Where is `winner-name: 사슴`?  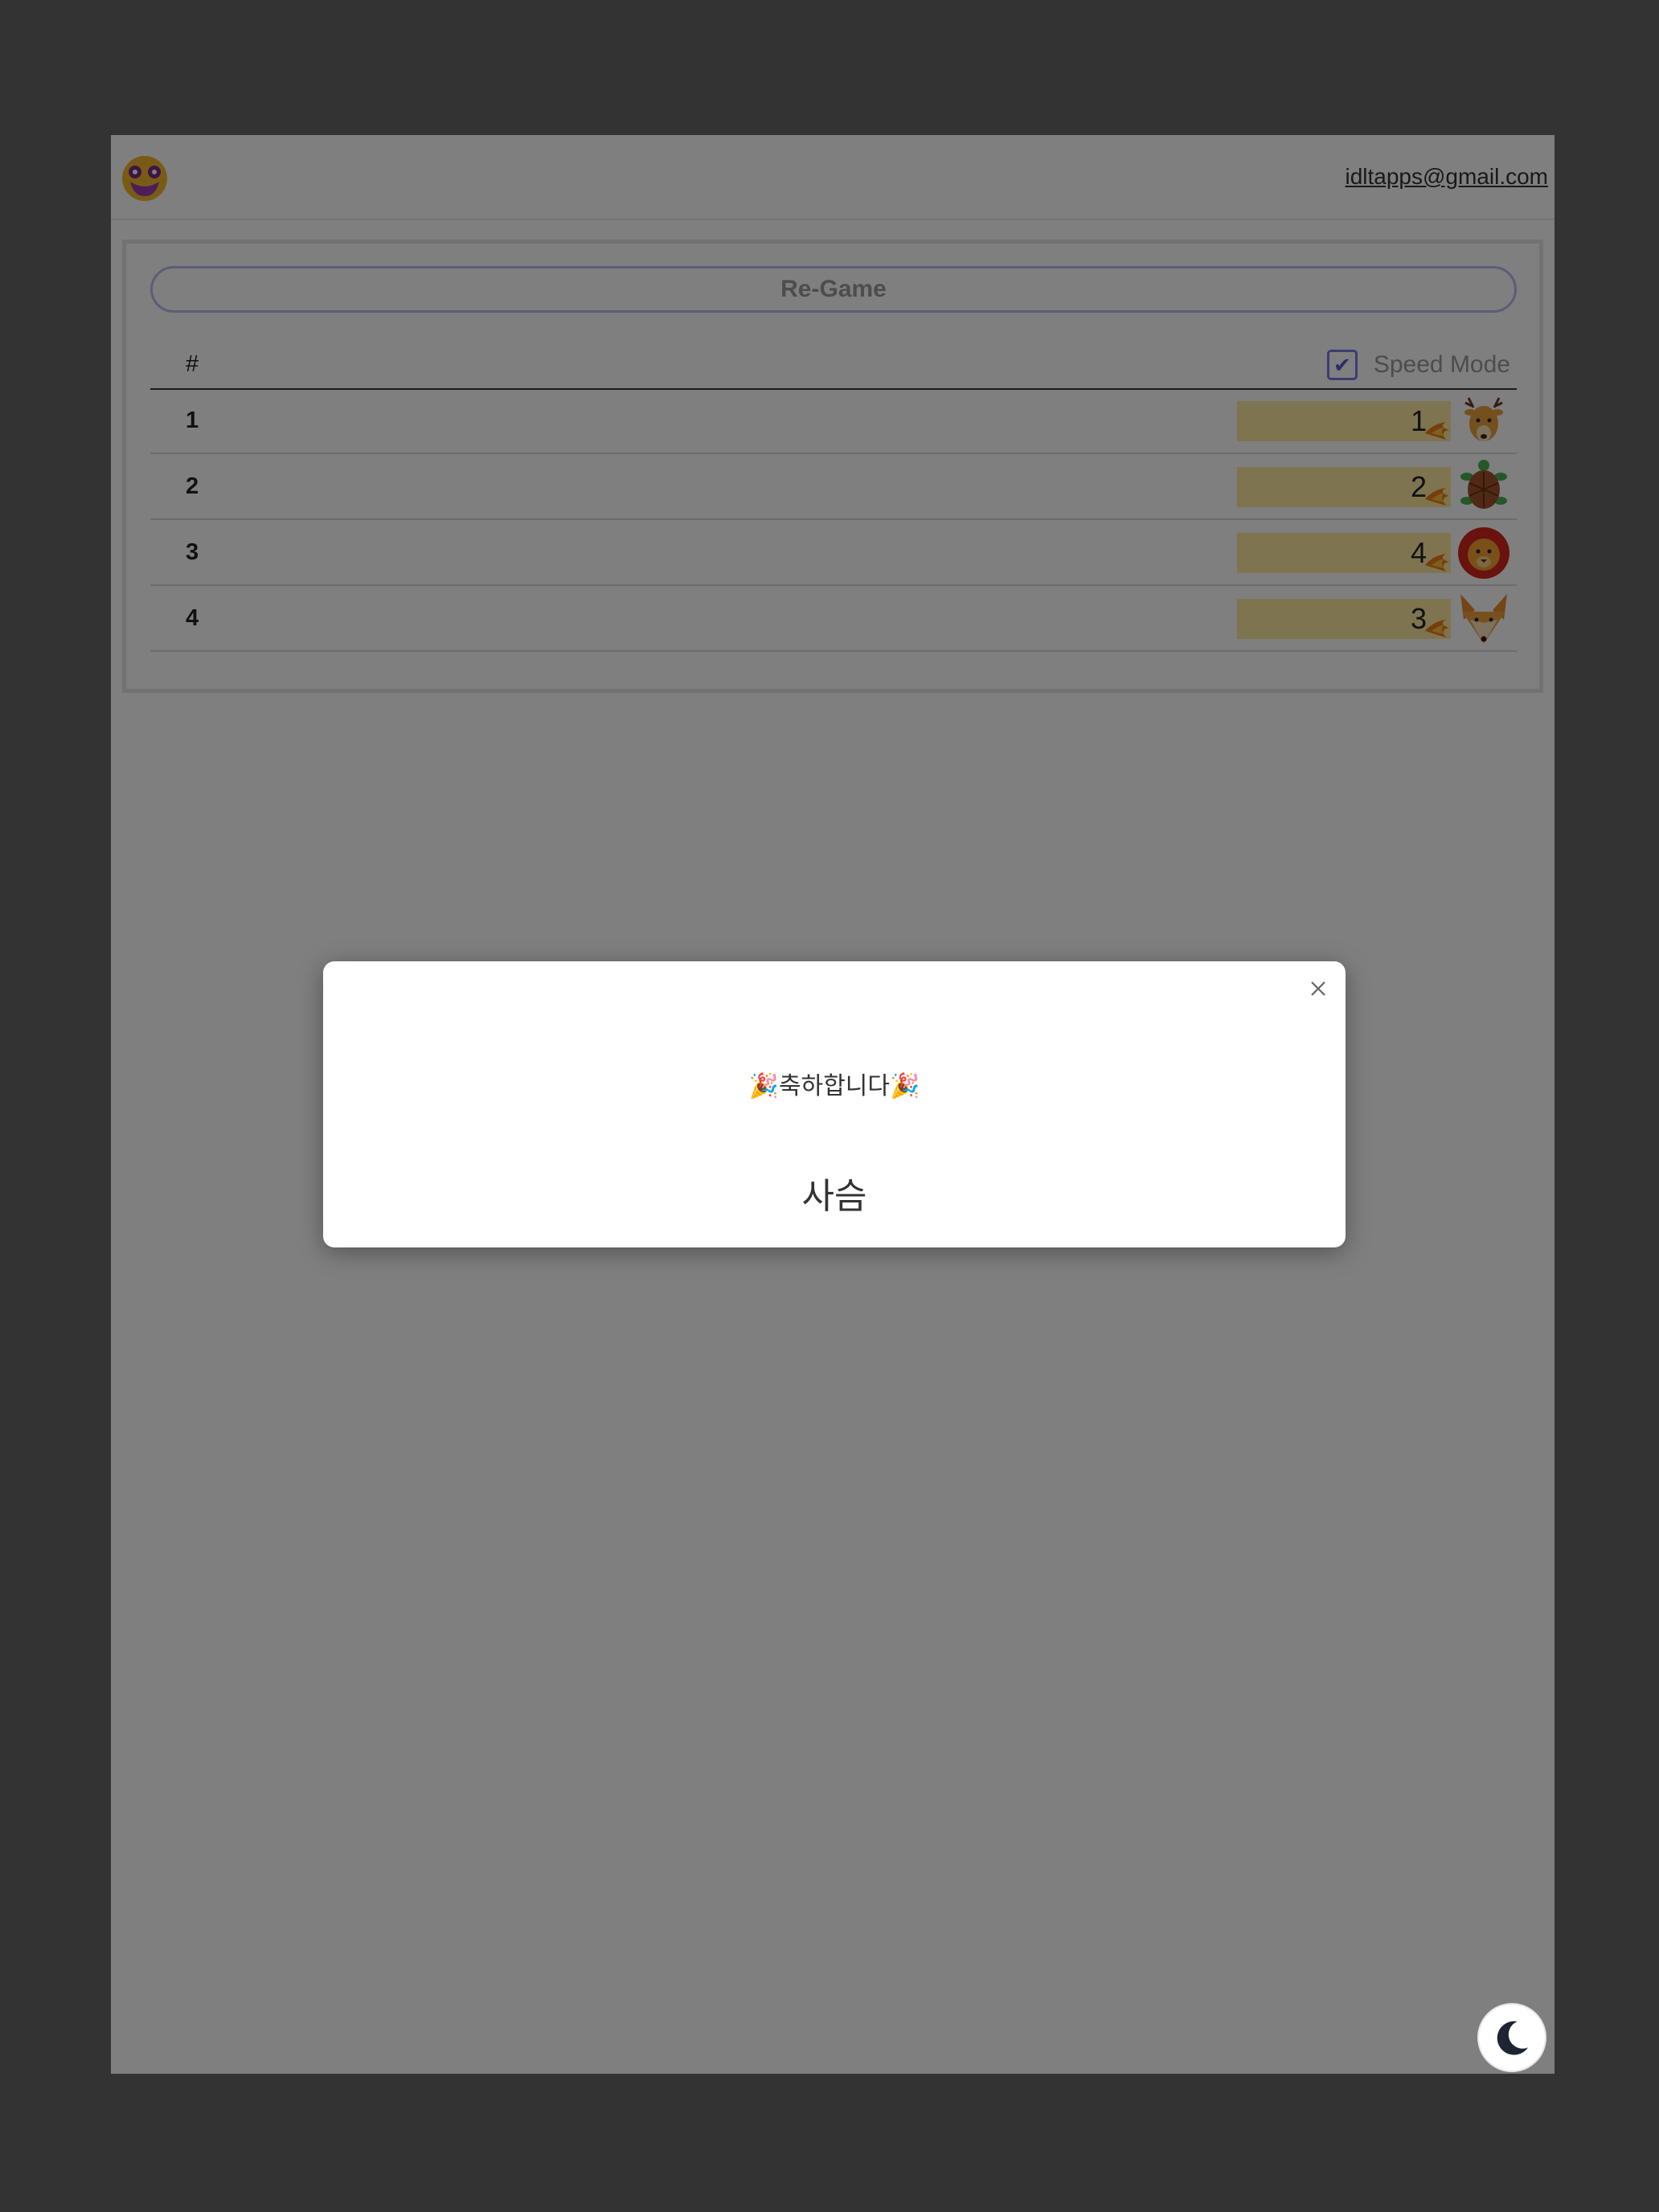
winner-name: 사슴 is located at coordinates (834, 1196).